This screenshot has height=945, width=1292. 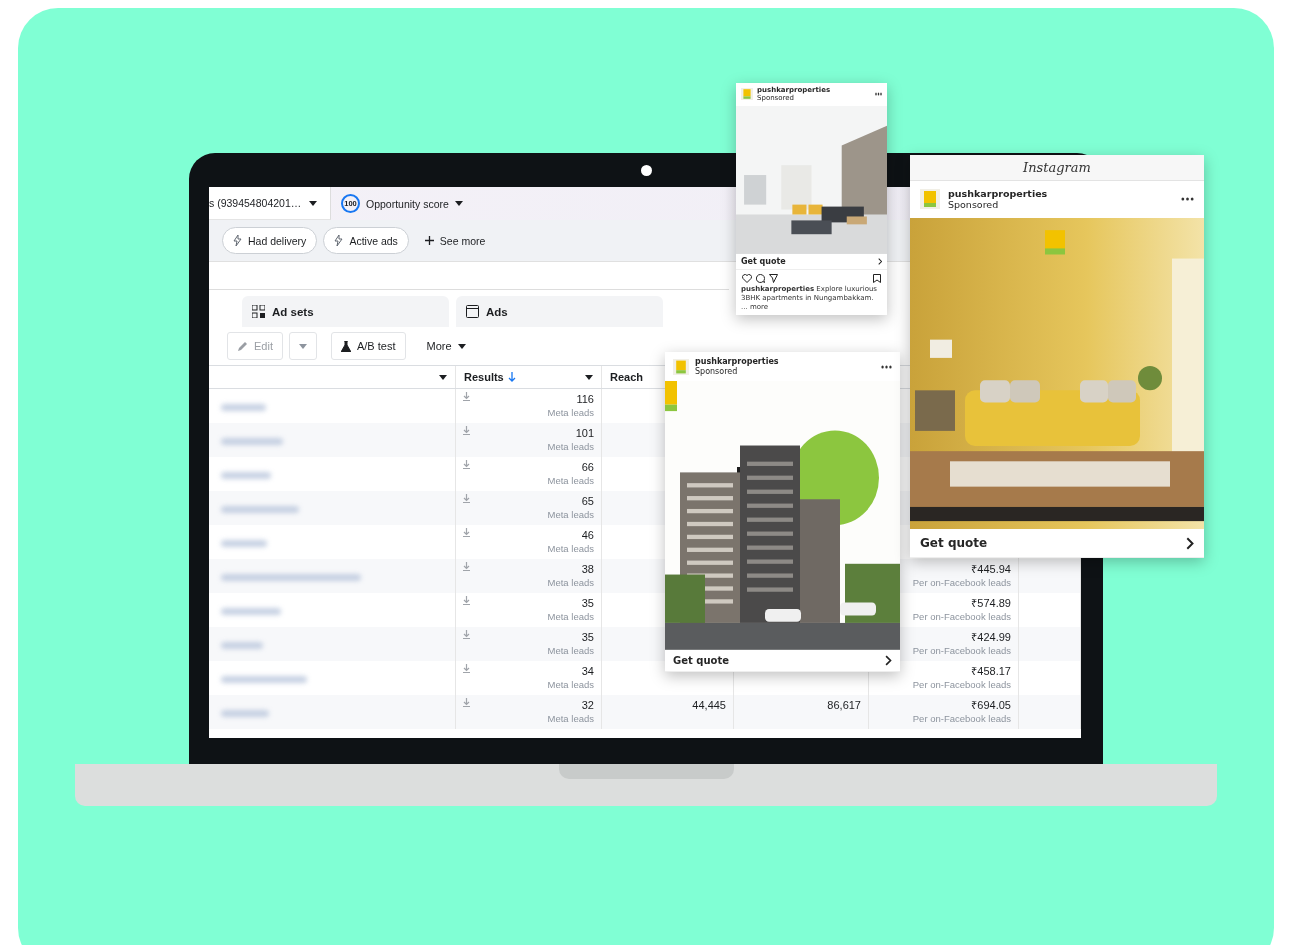 I want to click on bookmark-icon, so click(x=877, y=278).